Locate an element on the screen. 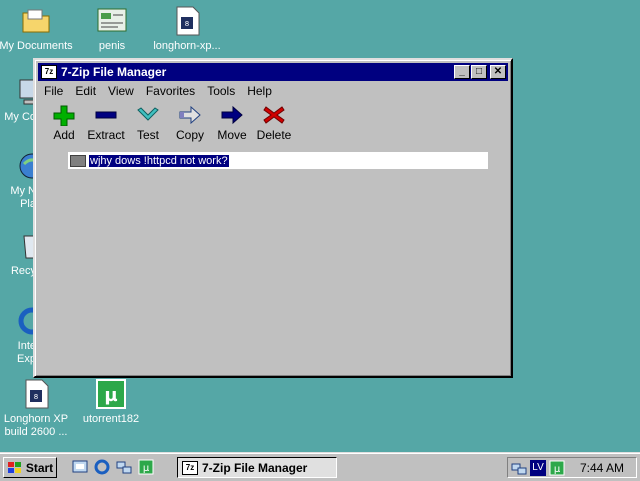 This screenshot has width=640, height=481. copy-button: Copy is located at coordinates (190, 123).